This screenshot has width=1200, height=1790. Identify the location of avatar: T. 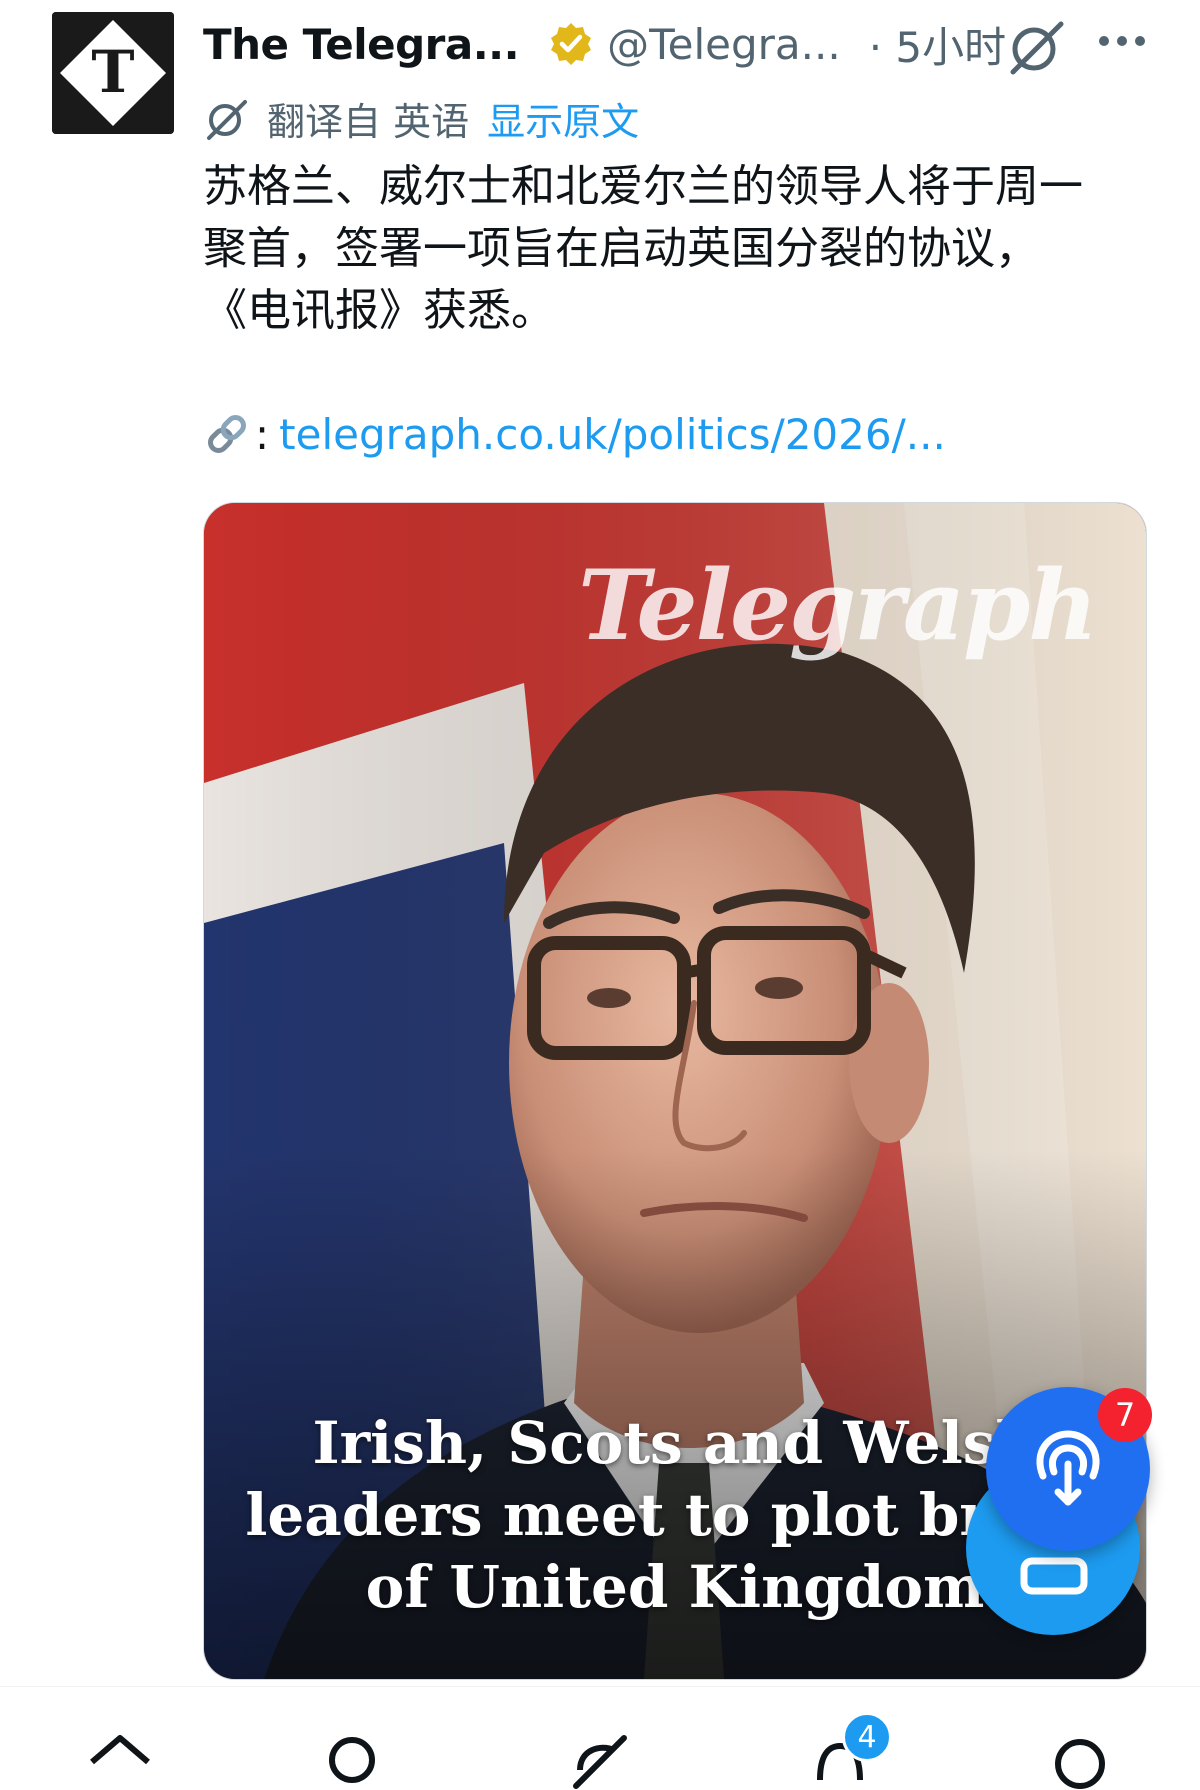
(113, 73).